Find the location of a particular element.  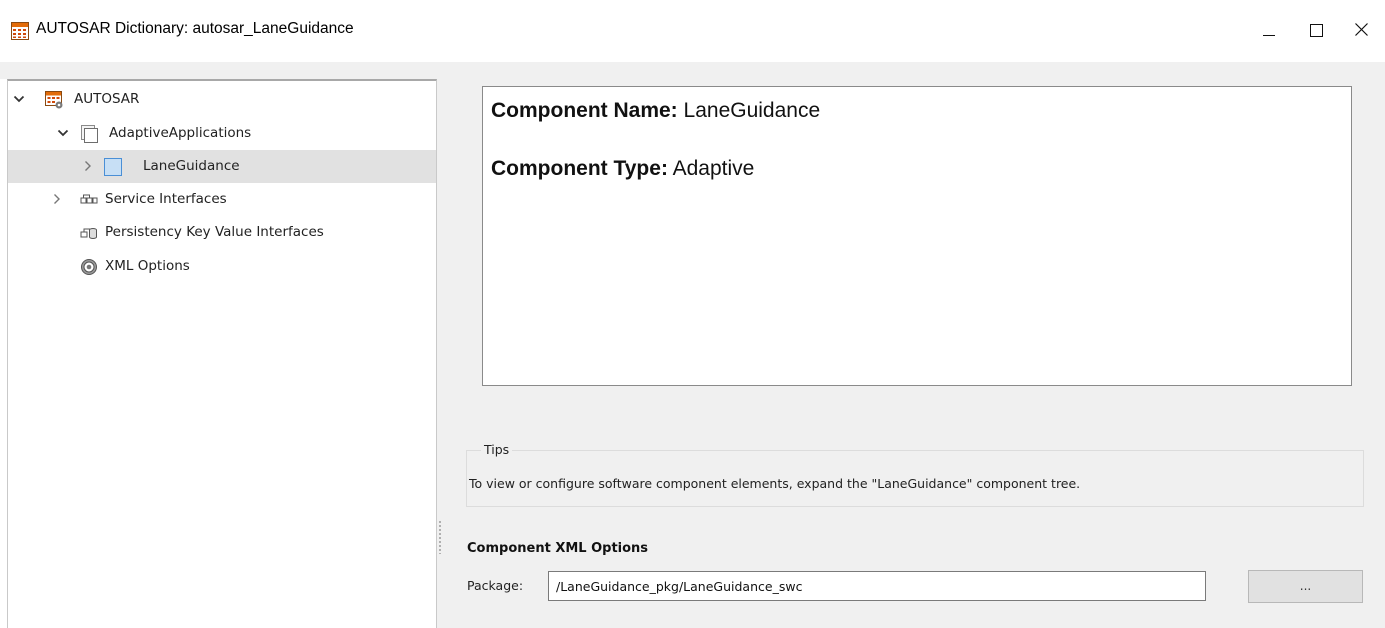

tree-item-service-interfaces: Service Interfaces is located at coordinates (222, 199).